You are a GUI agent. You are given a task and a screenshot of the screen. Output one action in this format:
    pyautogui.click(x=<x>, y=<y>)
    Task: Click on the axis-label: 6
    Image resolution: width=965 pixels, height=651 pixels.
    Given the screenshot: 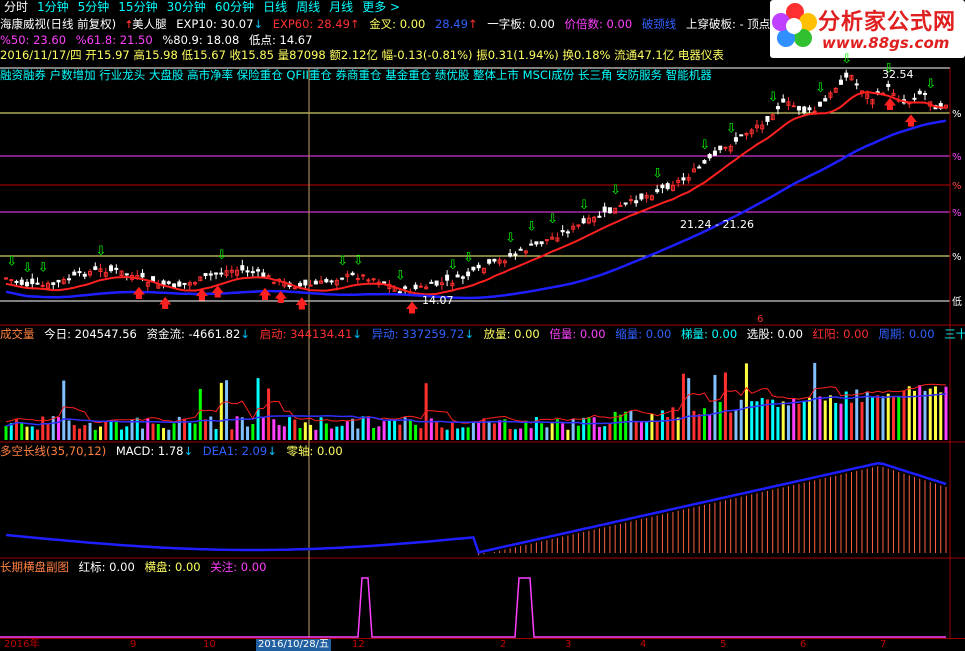 What is the action you would take?
    pyautogui.click(x=803, y=644)
    